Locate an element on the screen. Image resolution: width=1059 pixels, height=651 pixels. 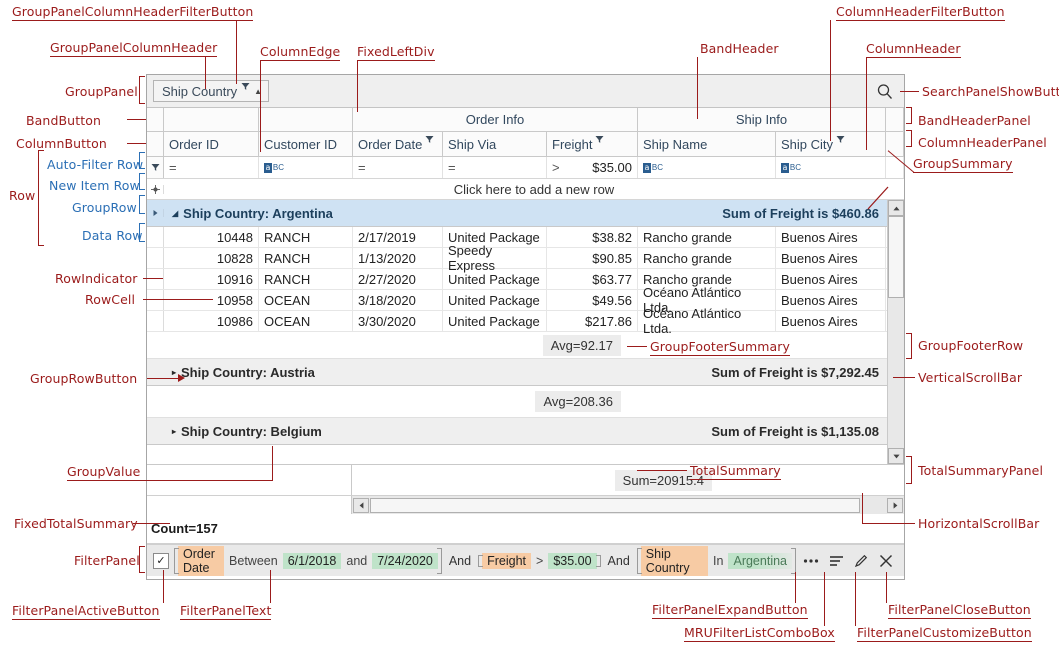
row-cell-order-date: 3/18/2020 is located at coordinates (398, 300).